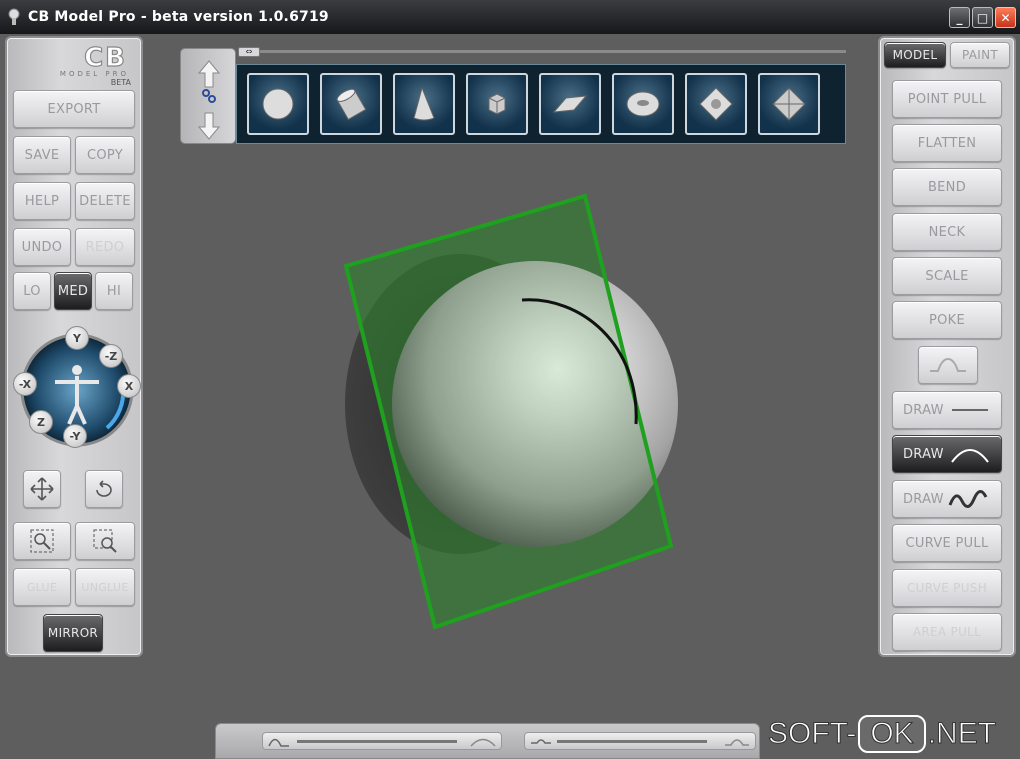  I want to click on toolbar-scroll-control, so click(208, 96).